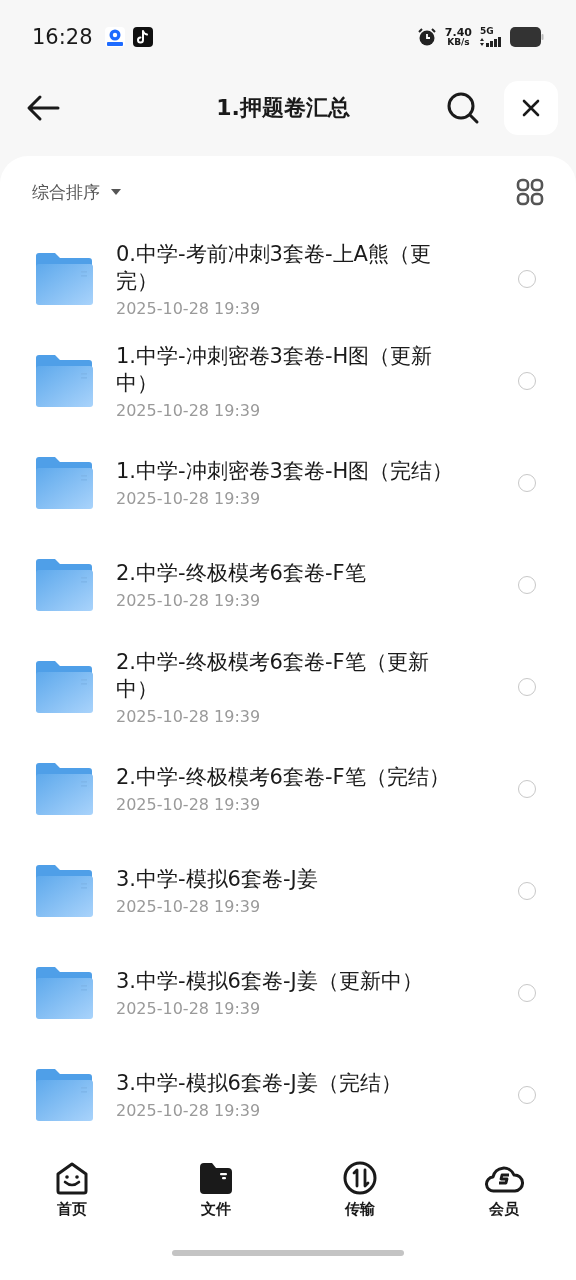  I want to click on folder-name: 3.中学-模拟6套卷-J姜（完结）, so click(287, 1083).